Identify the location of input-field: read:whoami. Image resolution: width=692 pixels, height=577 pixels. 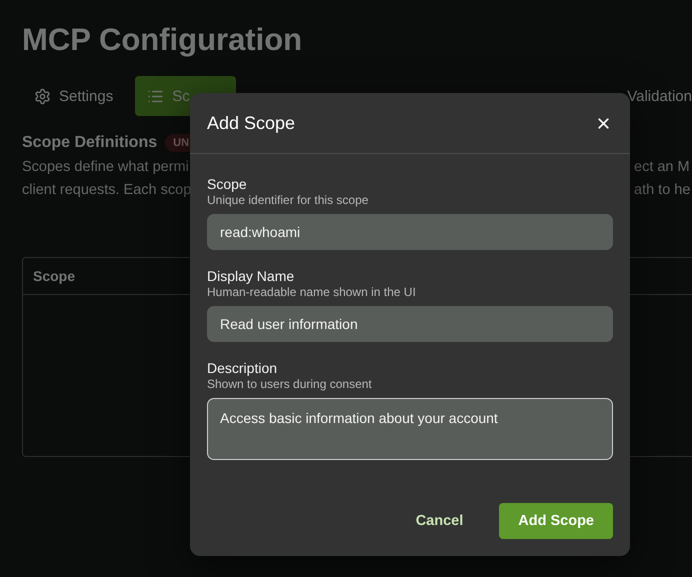
(410, 232).